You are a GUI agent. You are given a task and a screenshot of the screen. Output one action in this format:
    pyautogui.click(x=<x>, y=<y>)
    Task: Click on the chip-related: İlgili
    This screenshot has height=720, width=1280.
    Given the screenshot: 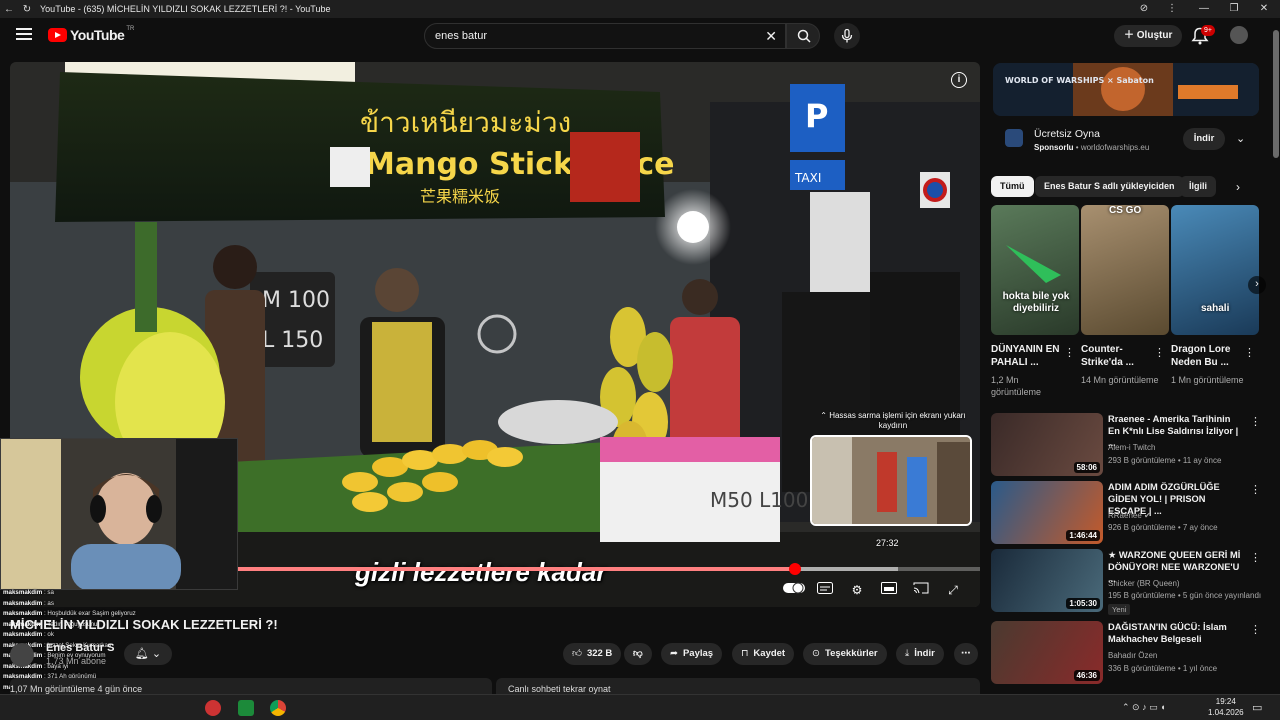 What is the action you would take?
    pyautogui.click(x=1198, y=186)
    